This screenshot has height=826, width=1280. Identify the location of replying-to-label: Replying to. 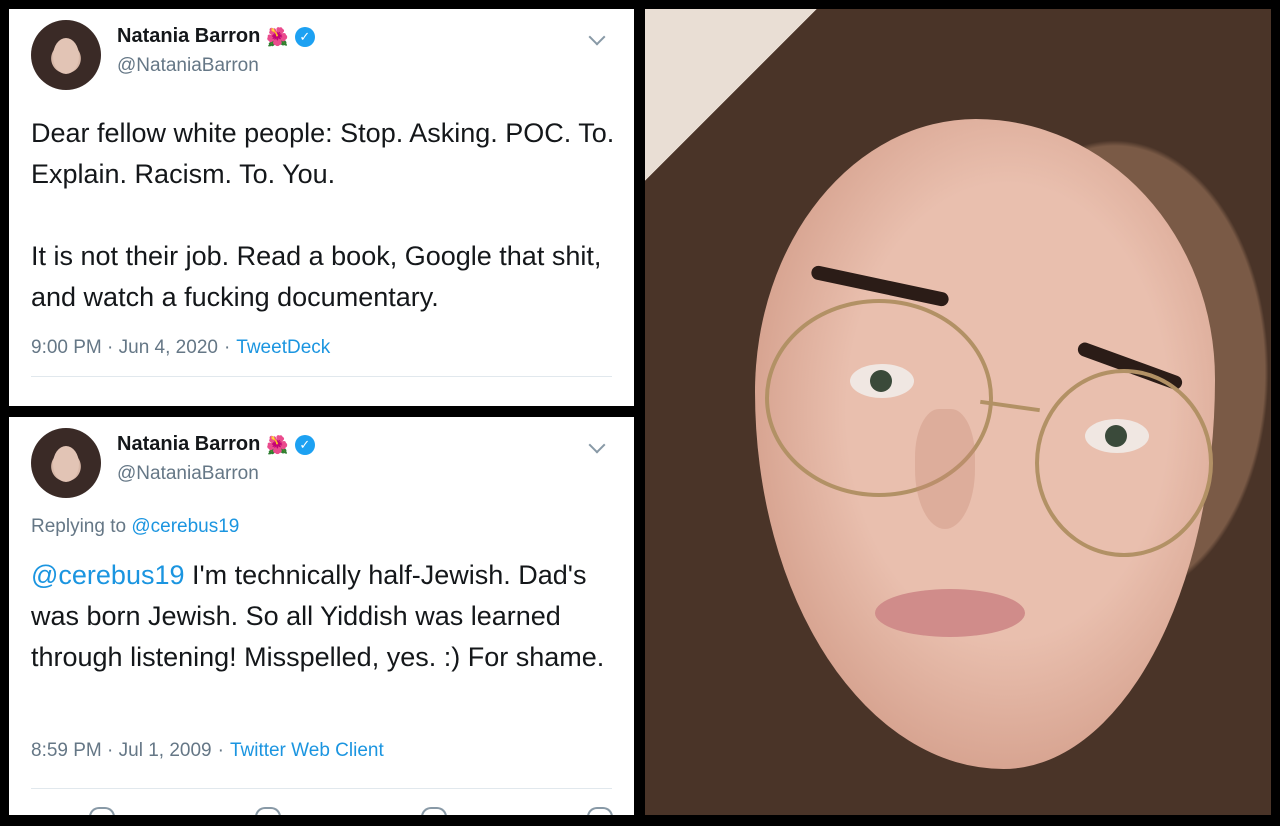
(79, 526).